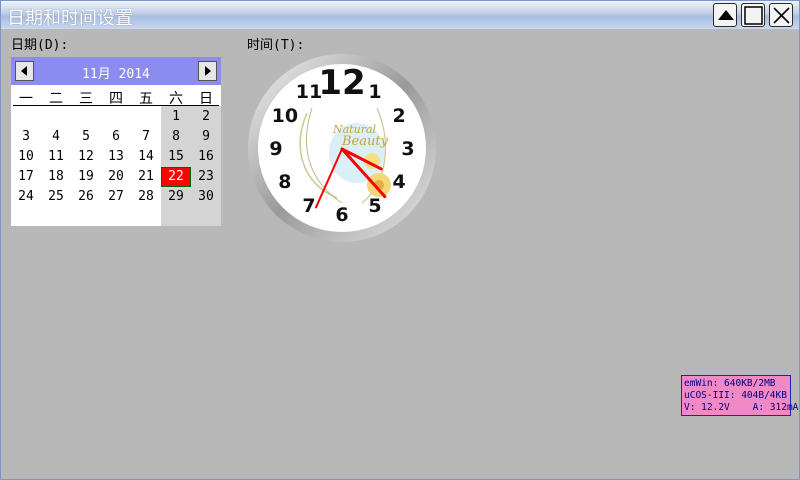  I want to click on calendar-day: 19, so click(86, 177).